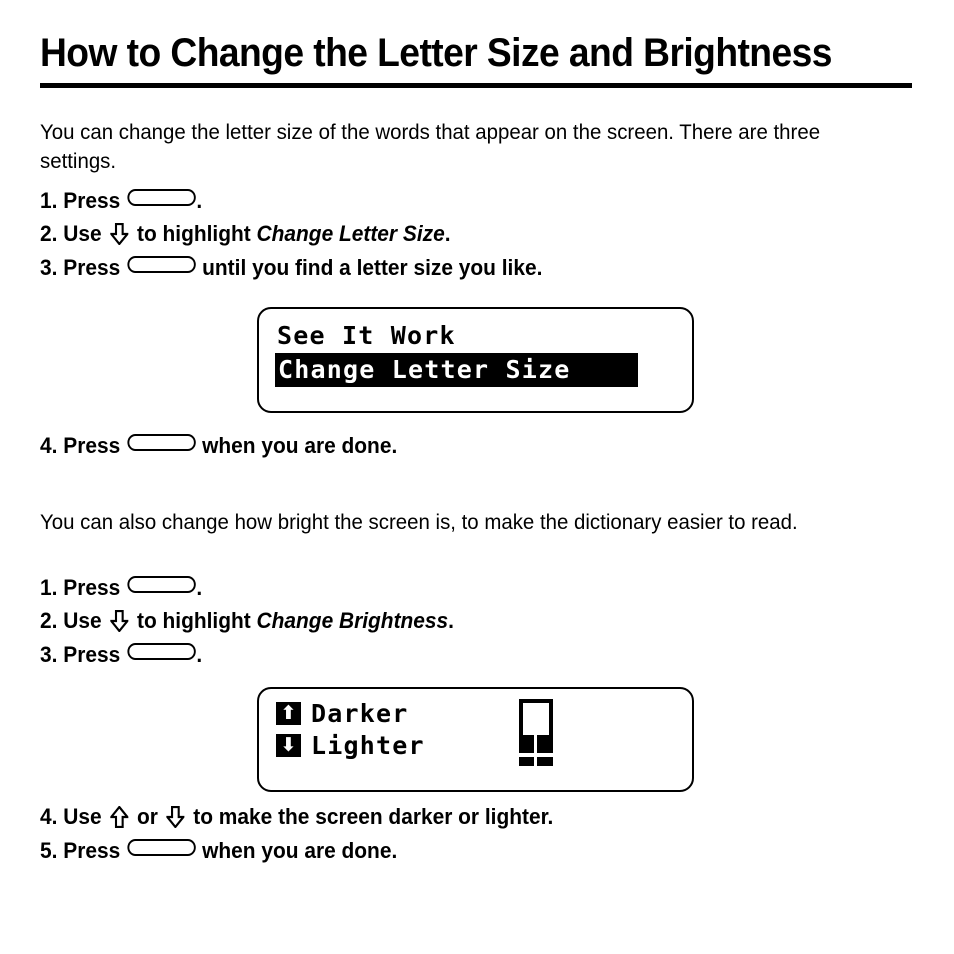  I want to click on step-2-5: 5. Press when you are done., so click(218, 851).